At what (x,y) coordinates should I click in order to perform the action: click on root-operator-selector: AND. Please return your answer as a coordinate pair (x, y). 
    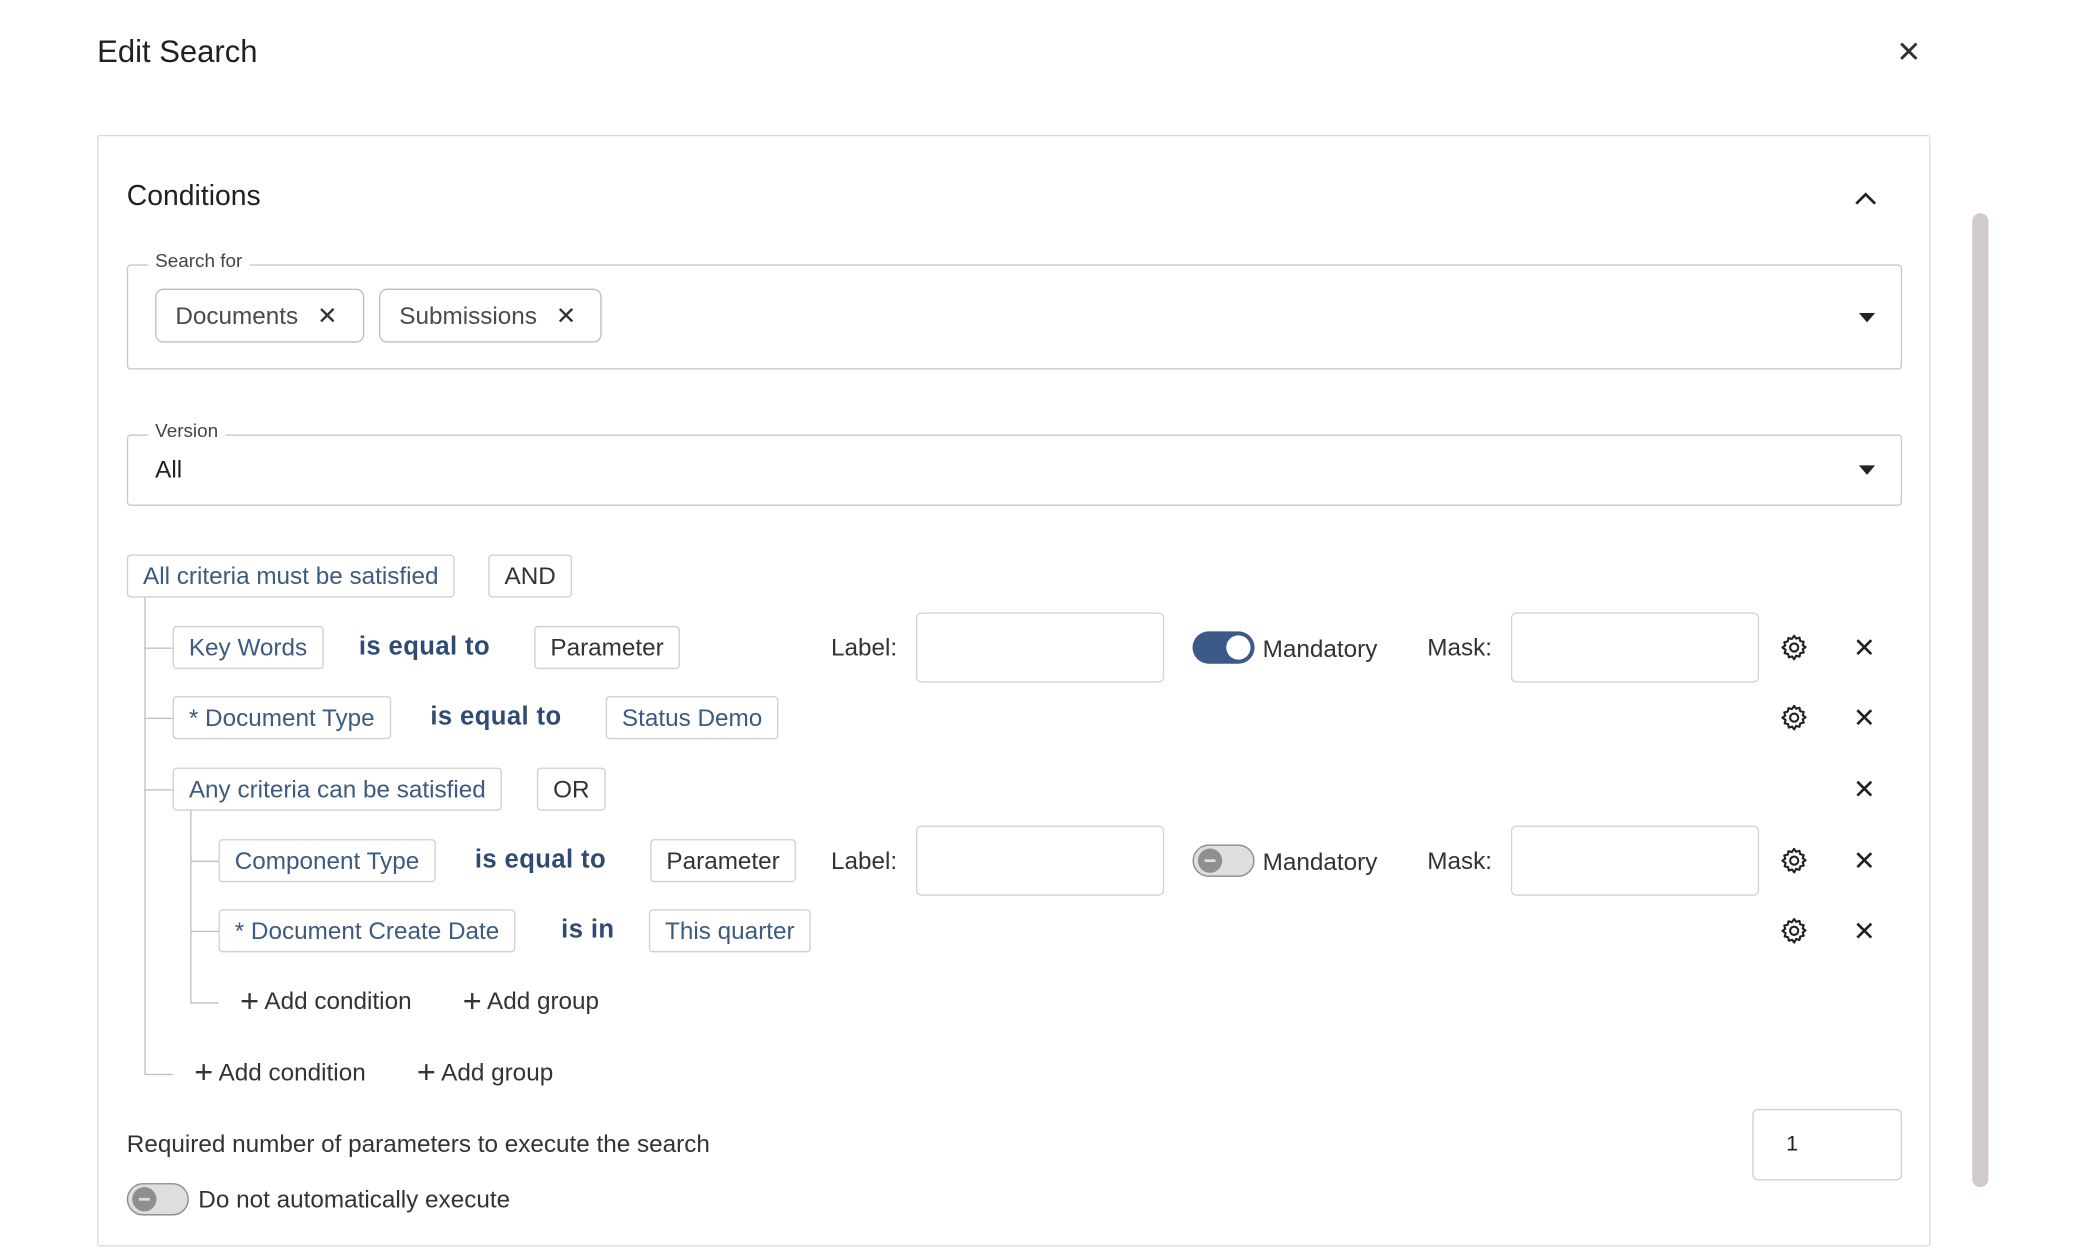
    Looking at the image, I should click on (530, 576).